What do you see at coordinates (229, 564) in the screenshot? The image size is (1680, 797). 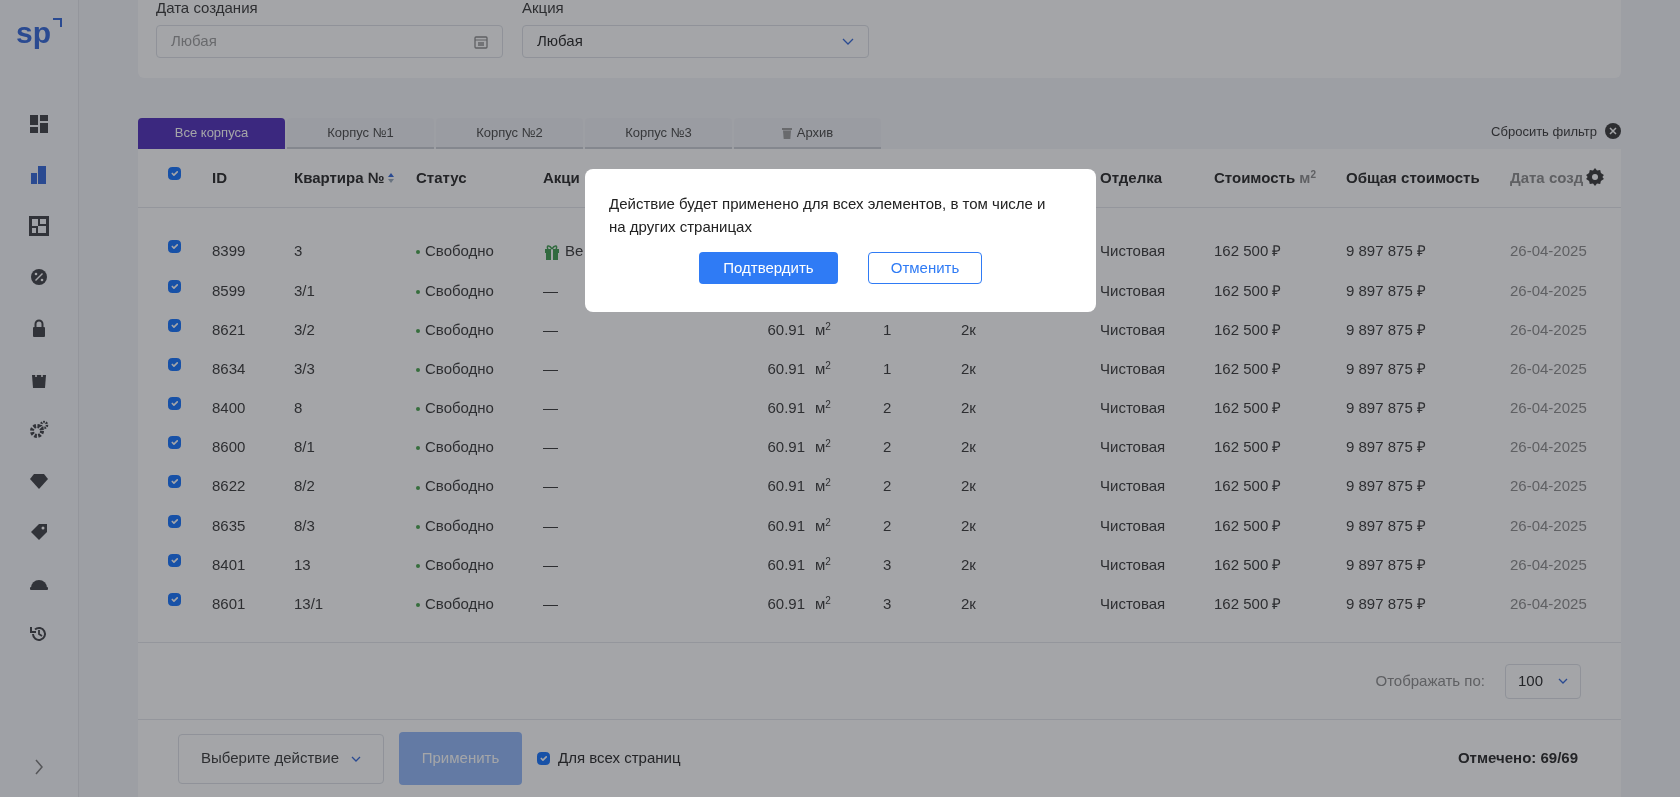 I see `table-cell: 8401` at bounding box center [229, 564].